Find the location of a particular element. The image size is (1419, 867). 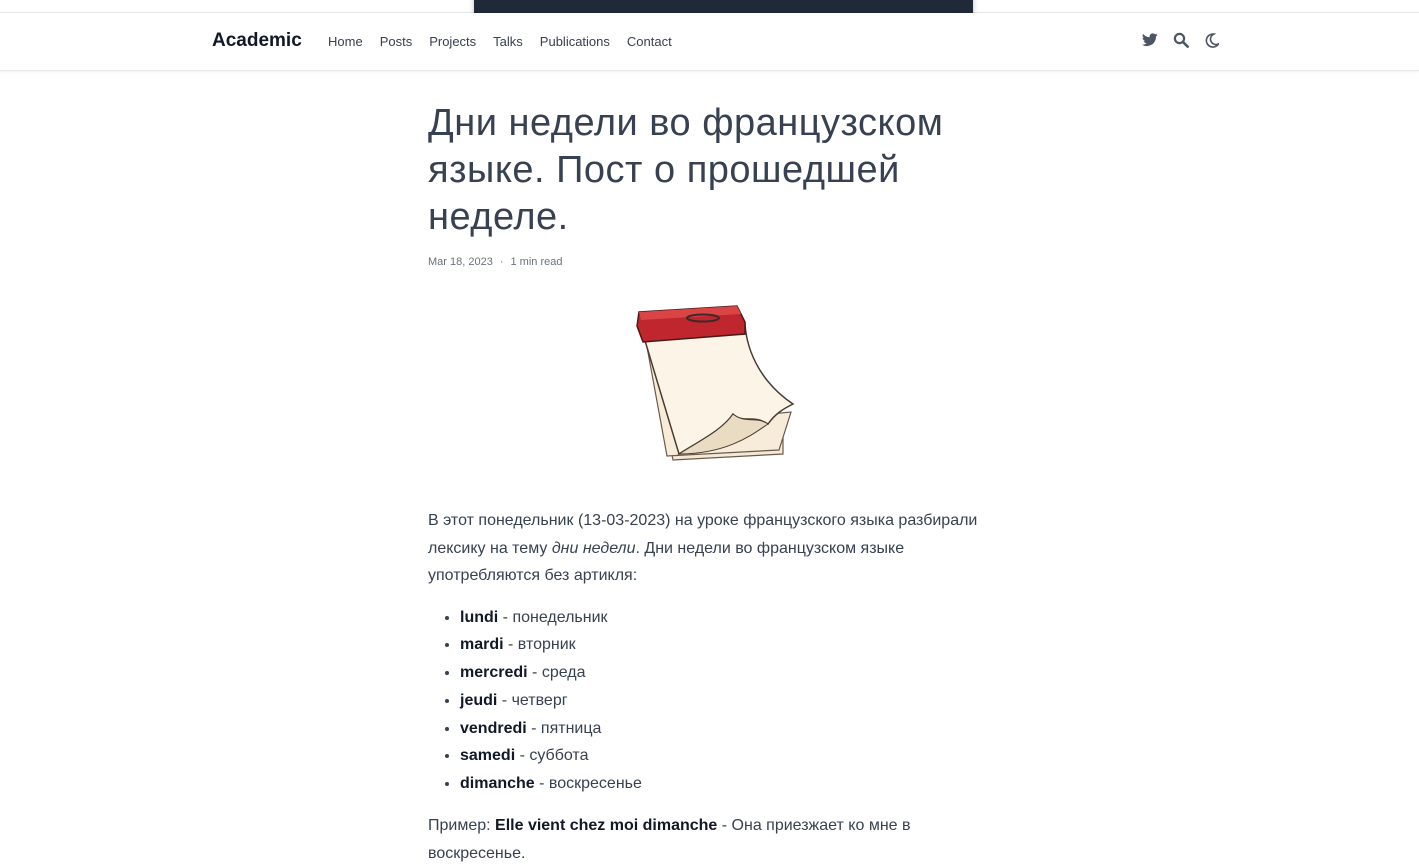

day-ru: - четверг is located at coordinates (532, 700).